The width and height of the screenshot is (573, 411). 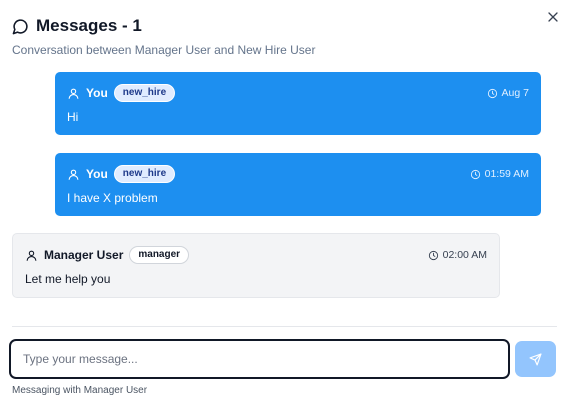 I want to click on message-input, so click(x=259, y=359).